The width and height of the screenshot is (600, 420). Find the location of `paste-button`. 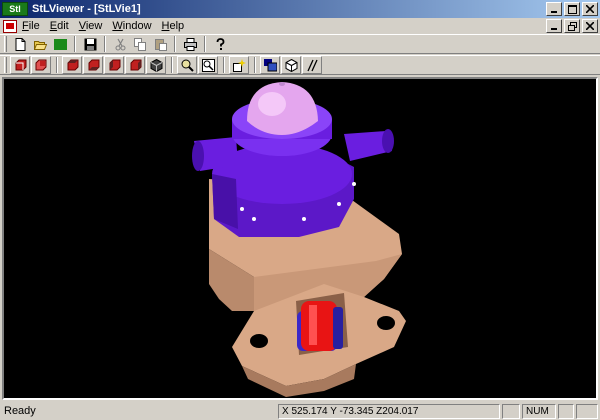

paste-button is located at coordinates (160, 44).